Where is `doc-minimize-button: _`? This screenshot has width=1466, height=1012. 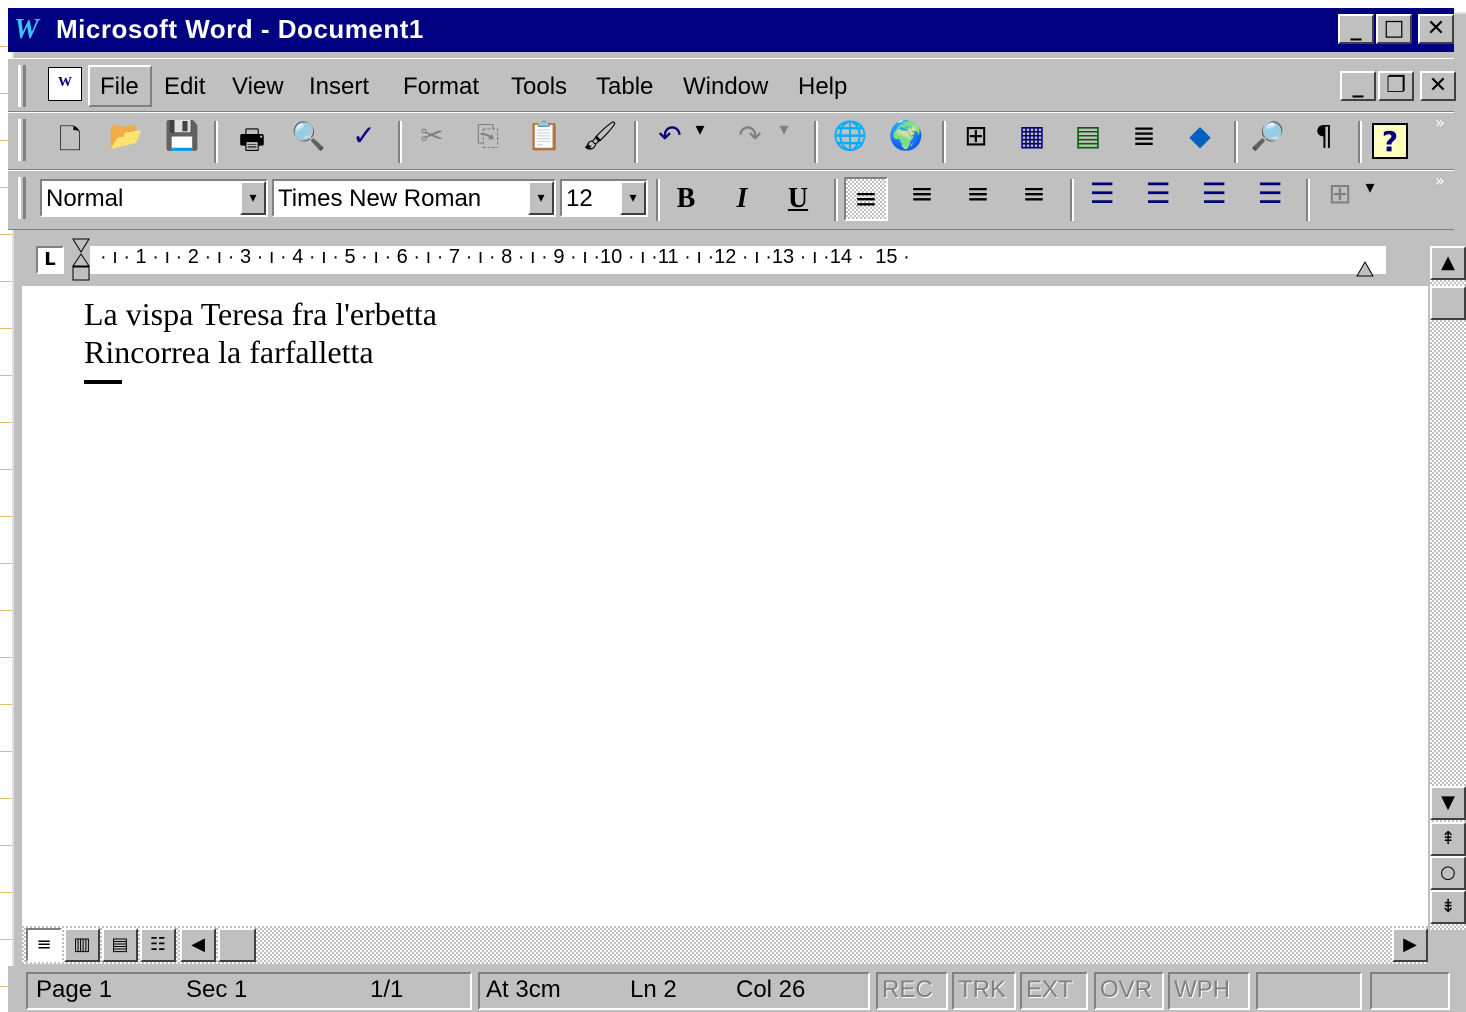
doc-minimize-button: _ is located at coordinates (1358, 86).